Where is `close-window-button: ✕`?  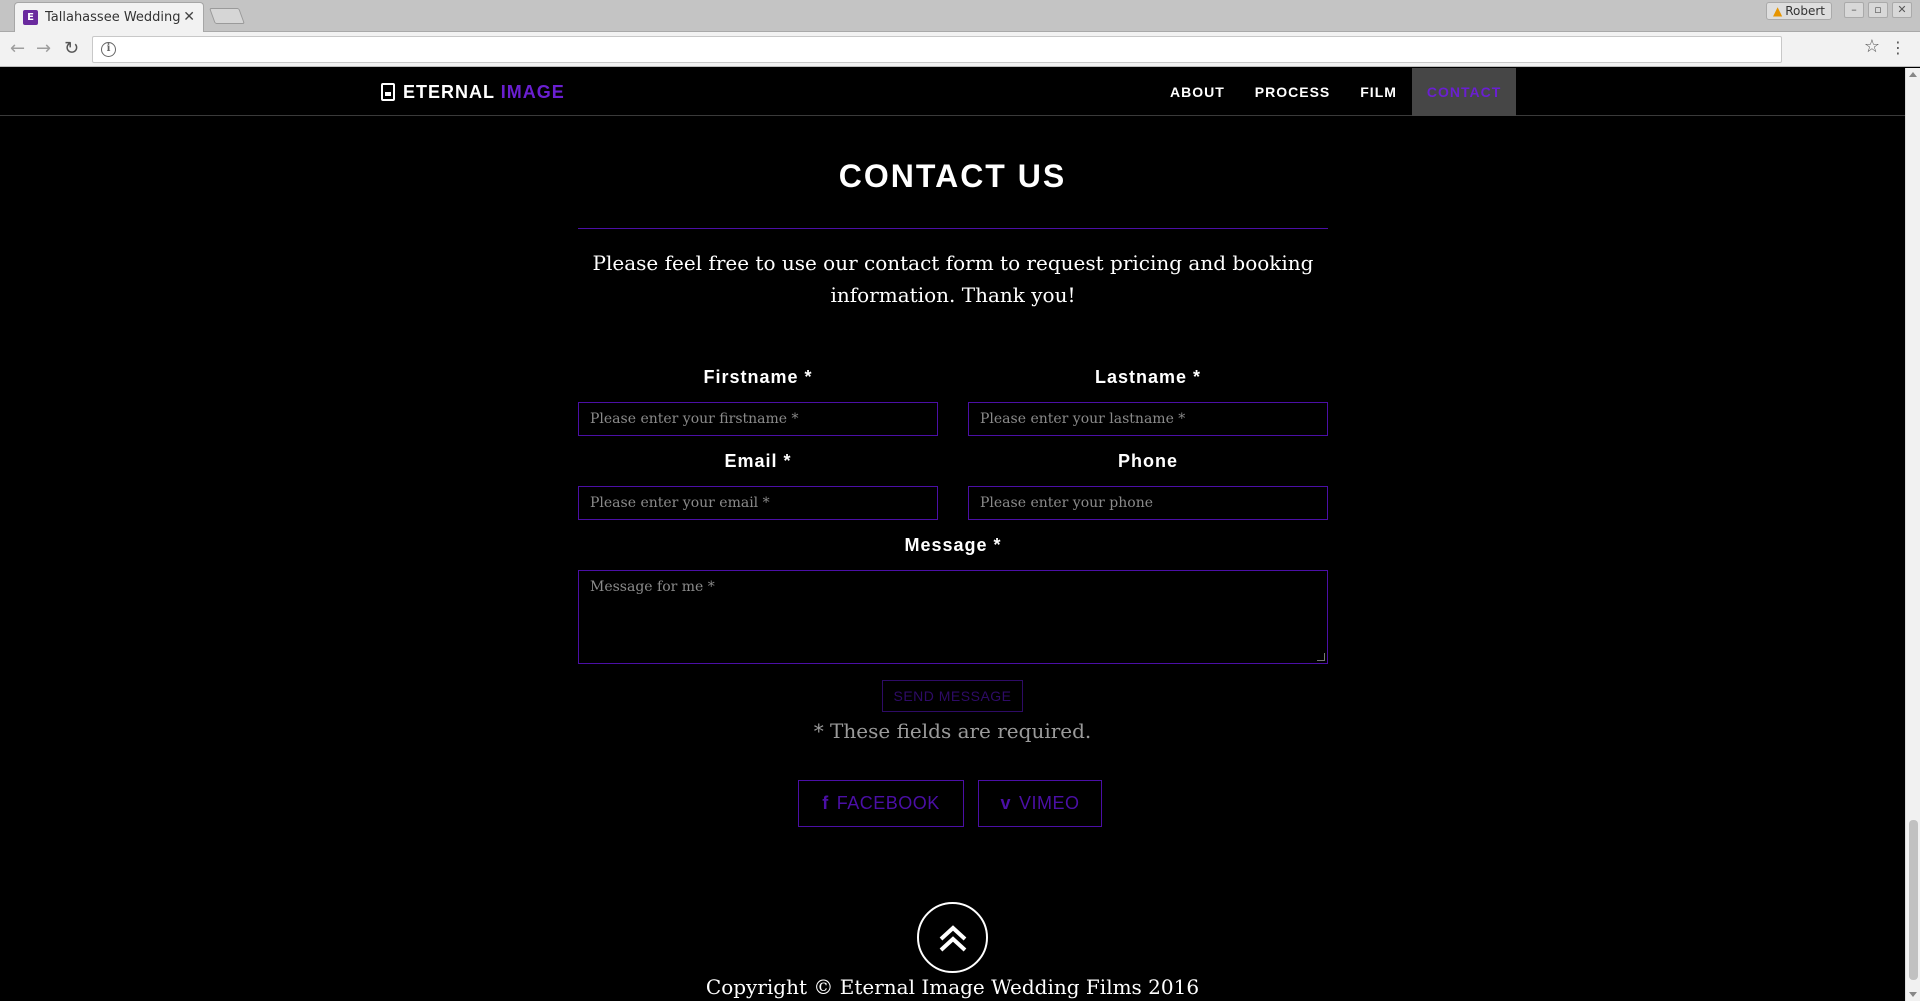 close-window-button: ✕ is located at coordinates (1902, 10).